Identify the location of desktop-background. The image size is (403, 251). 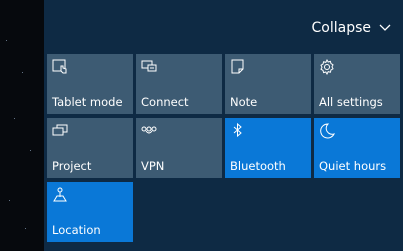
(22, 125).